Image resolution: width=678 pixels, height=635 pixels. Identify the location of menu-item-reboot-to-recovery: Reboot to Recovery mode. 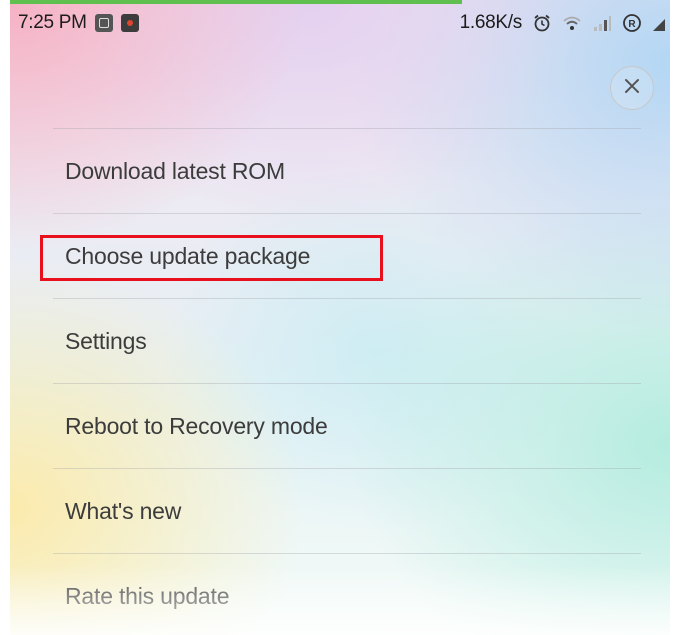
(347, 426).